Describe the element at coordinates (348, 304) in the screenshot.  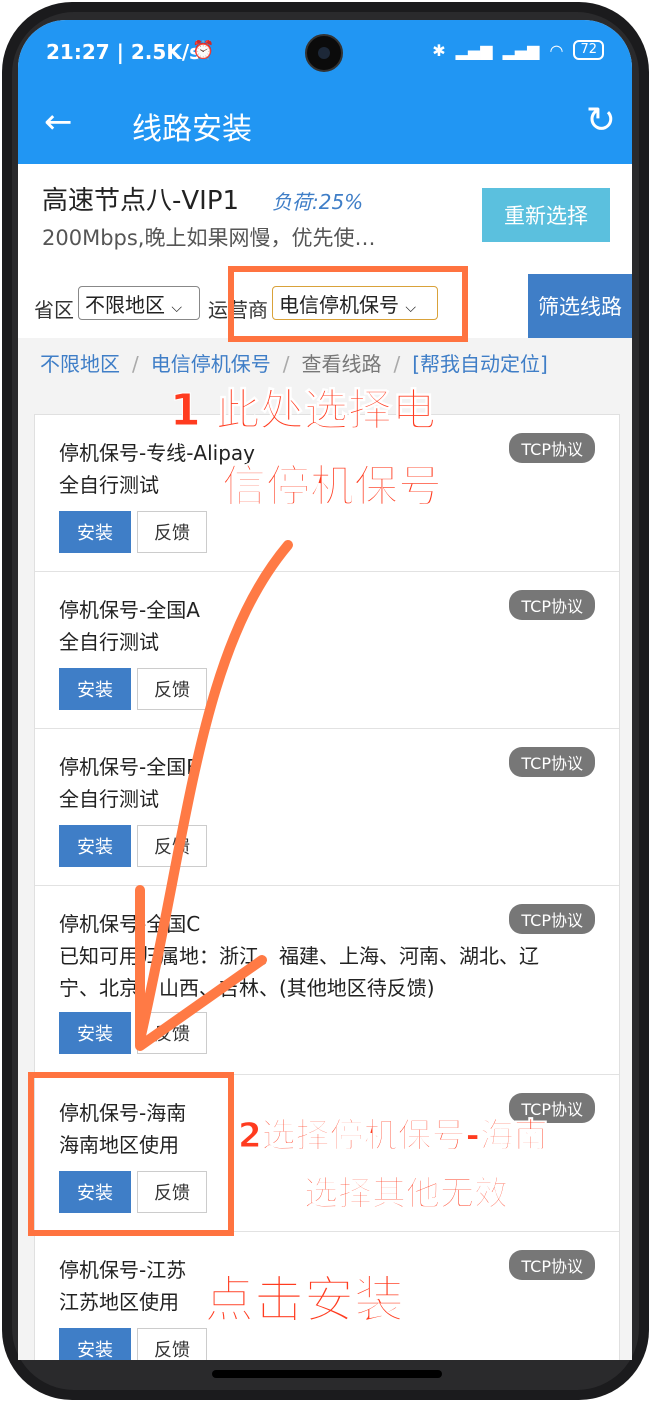
I see `highlight-box-carrier` at that location.